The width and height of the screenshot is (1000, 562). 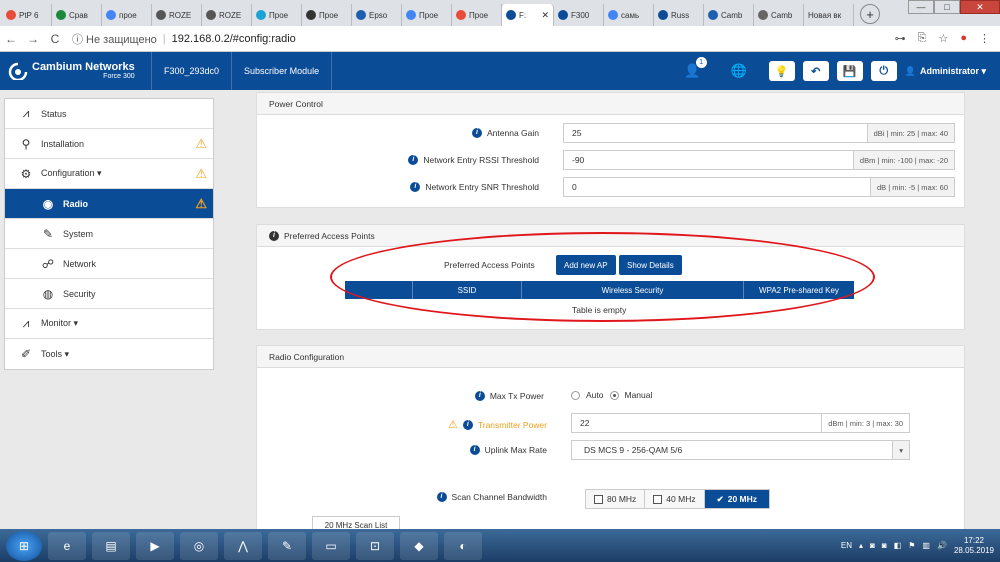 I want to click on power-row-value: 0, so click(x=717, y=187).